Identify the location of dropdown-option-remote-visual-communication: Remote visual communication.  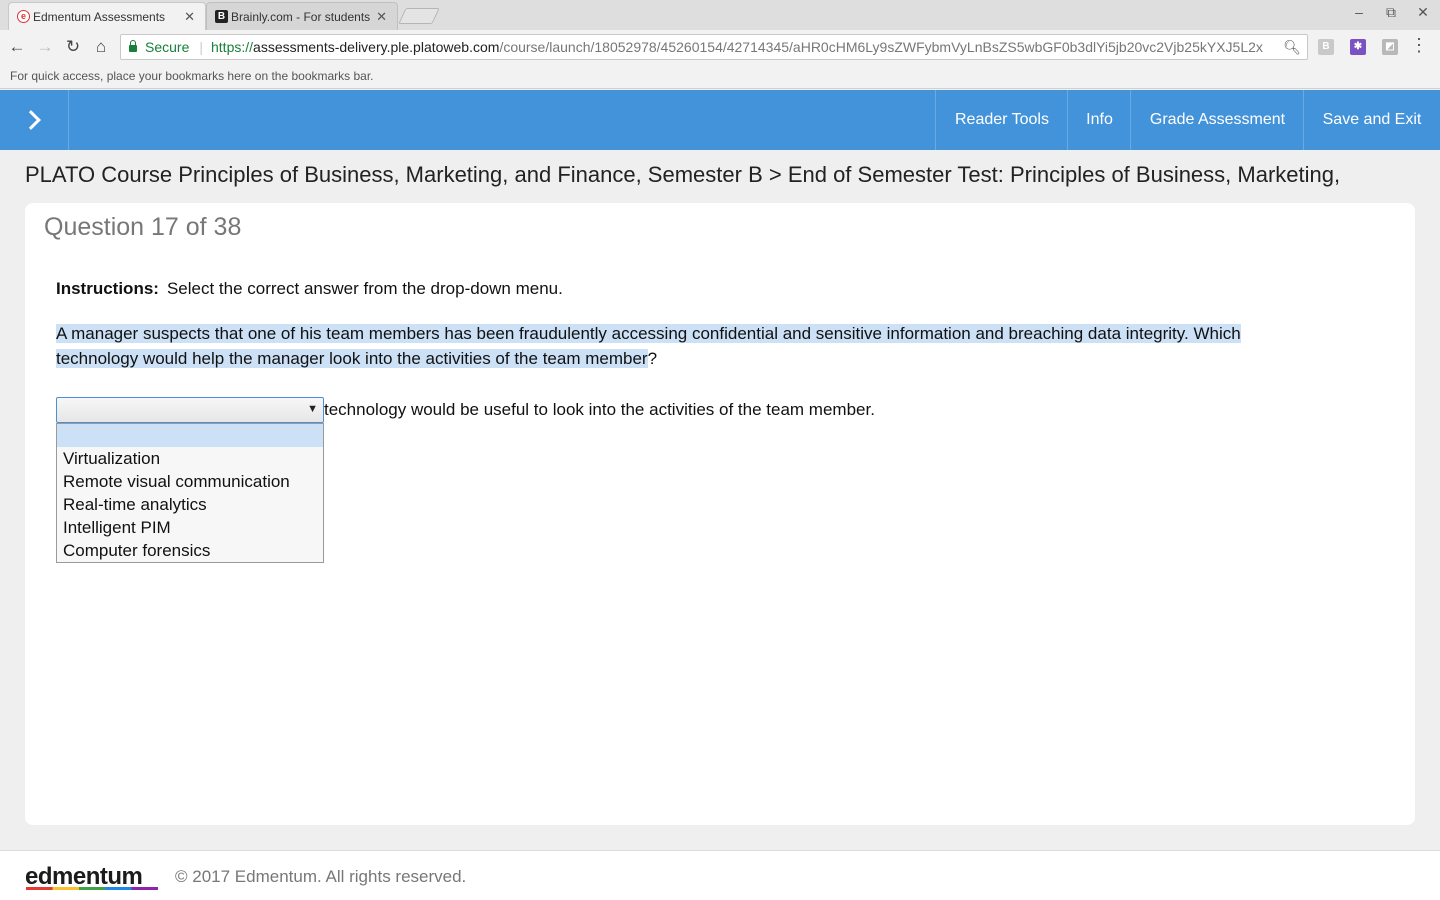
(190, 481).